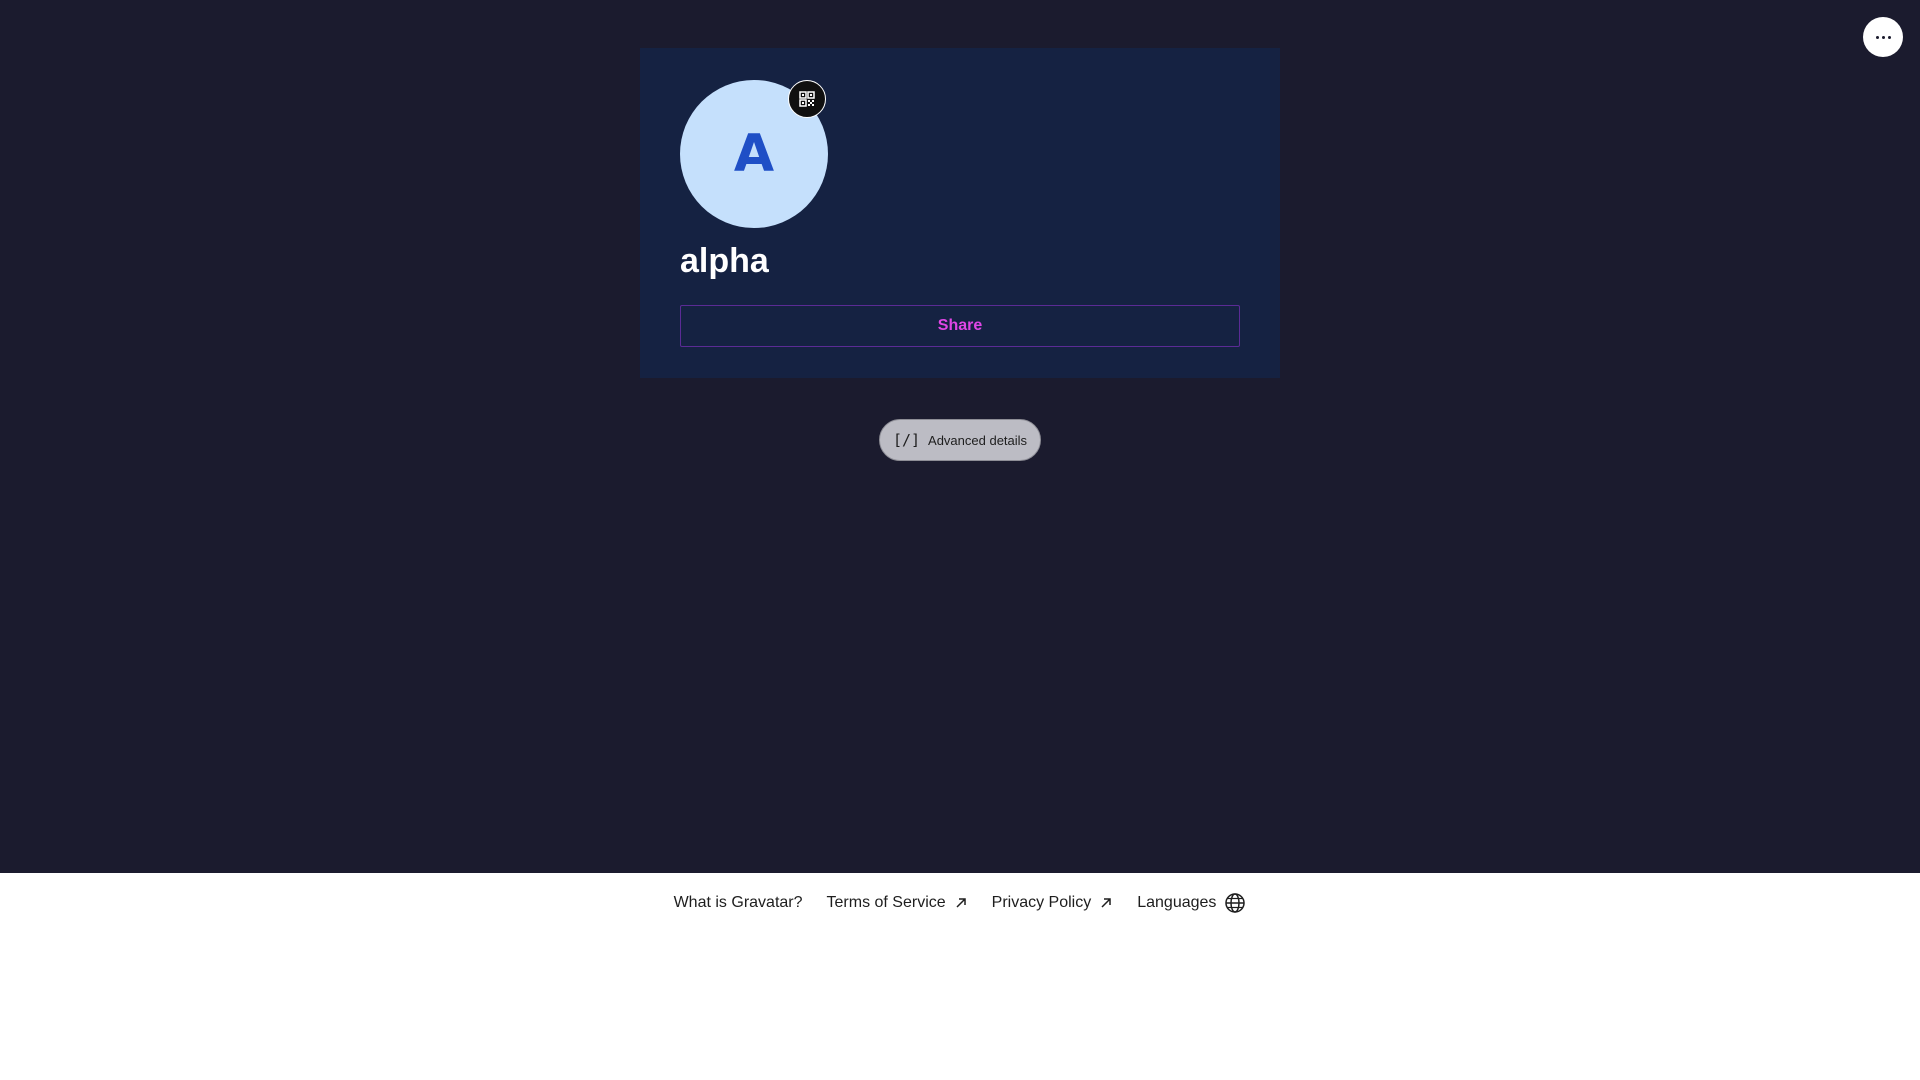 The height and width of the screenshot is (1080, 1920). I want to click on code-brackets-icon: [/], so click(906, 440).